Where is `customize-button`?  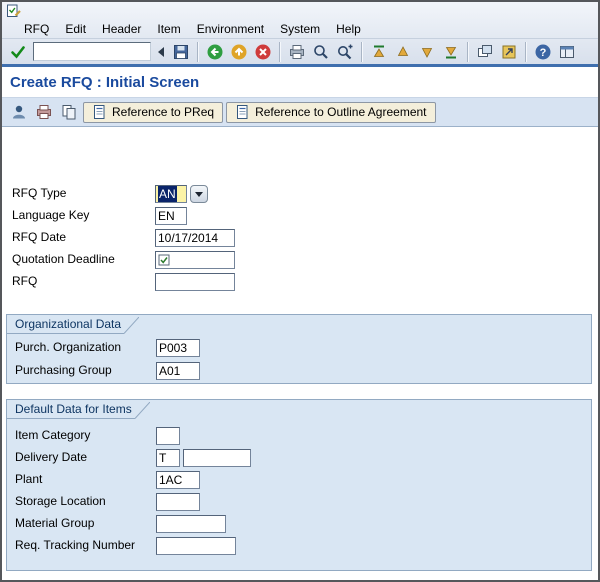
customize-button is located at coordinates (567, 52).